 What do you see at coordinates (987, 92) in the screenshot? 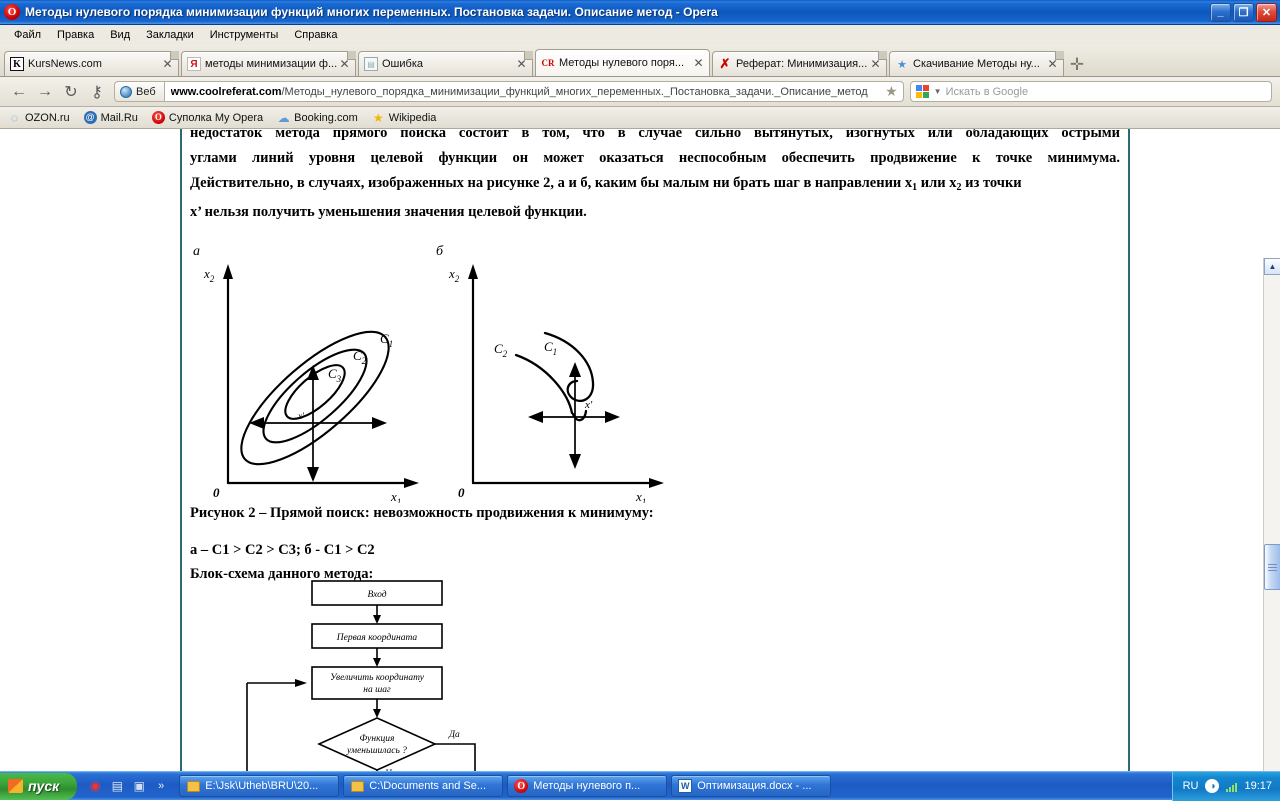
I see `search-input: Искать в Google` at bounding box center [987, 92].